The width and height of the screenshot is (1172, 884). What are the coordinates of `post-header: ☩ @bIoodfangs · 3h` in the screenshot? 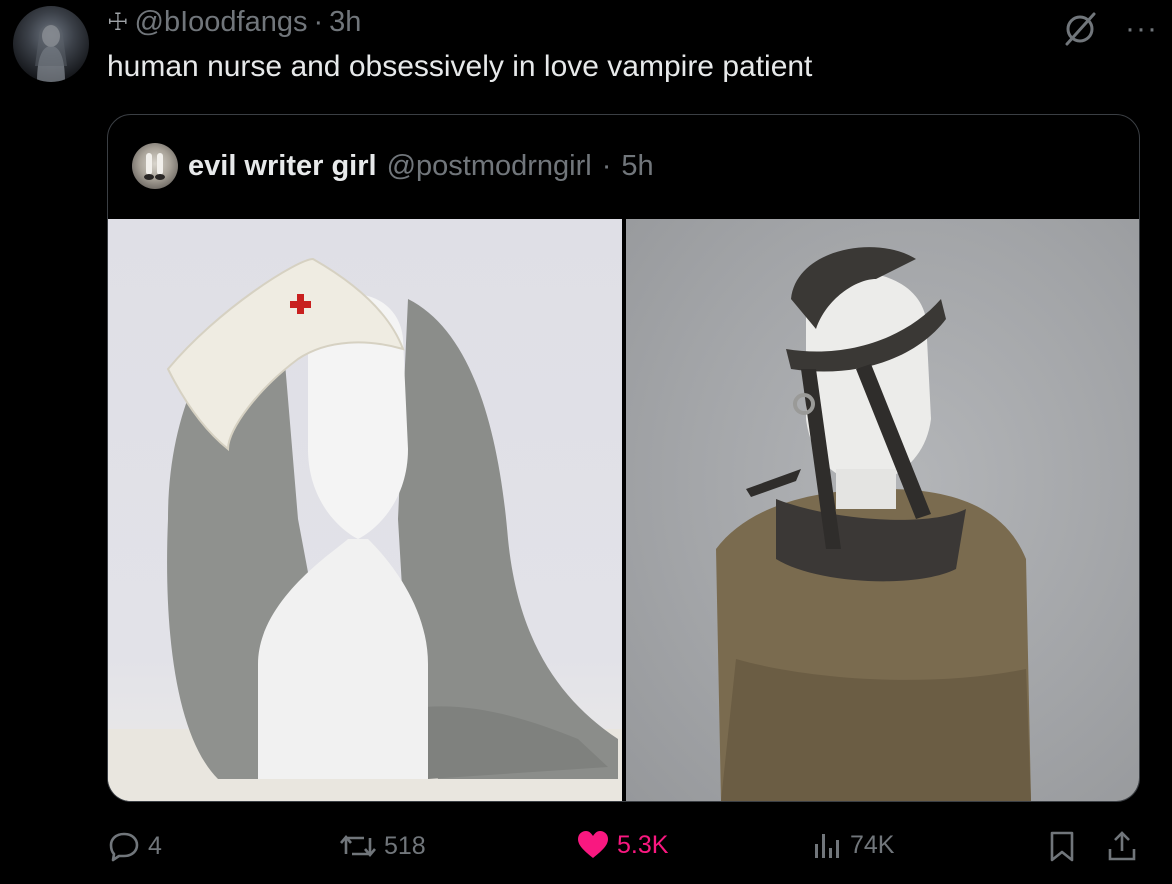 It's located at (234, 22).